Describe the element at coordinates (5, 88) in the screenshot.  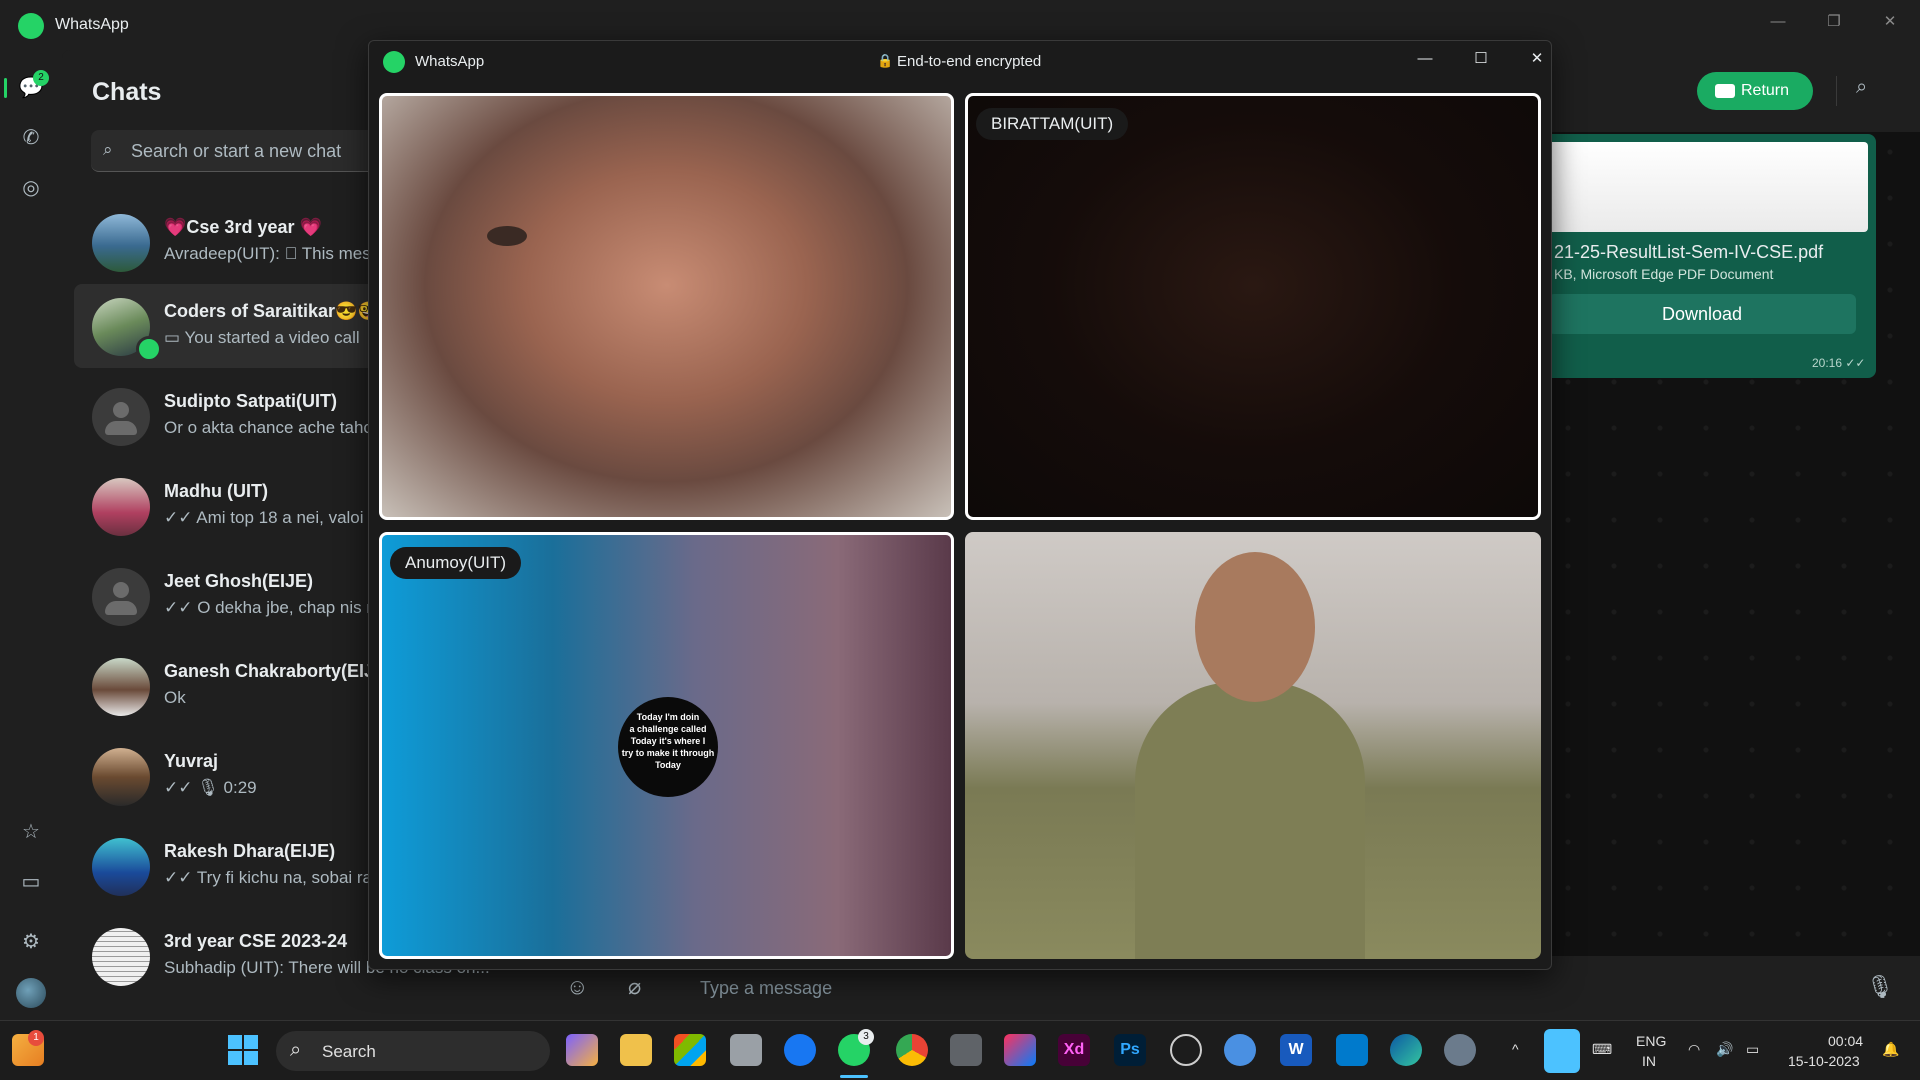
I see `active-indicator` at that location.